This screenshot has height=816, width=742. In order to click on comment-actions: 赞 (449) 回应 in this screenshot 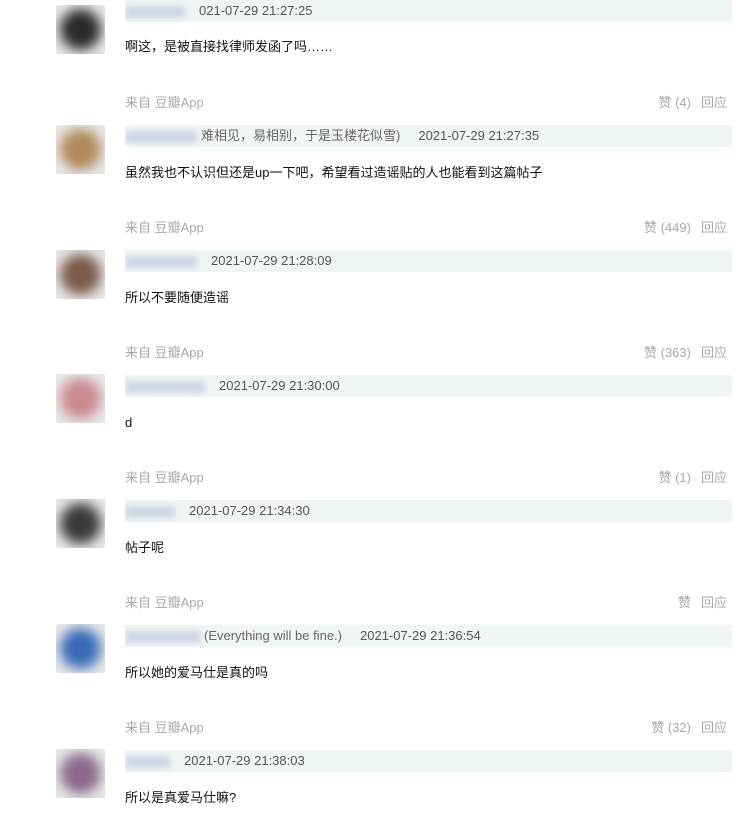, I will do `click(685, 228)`.